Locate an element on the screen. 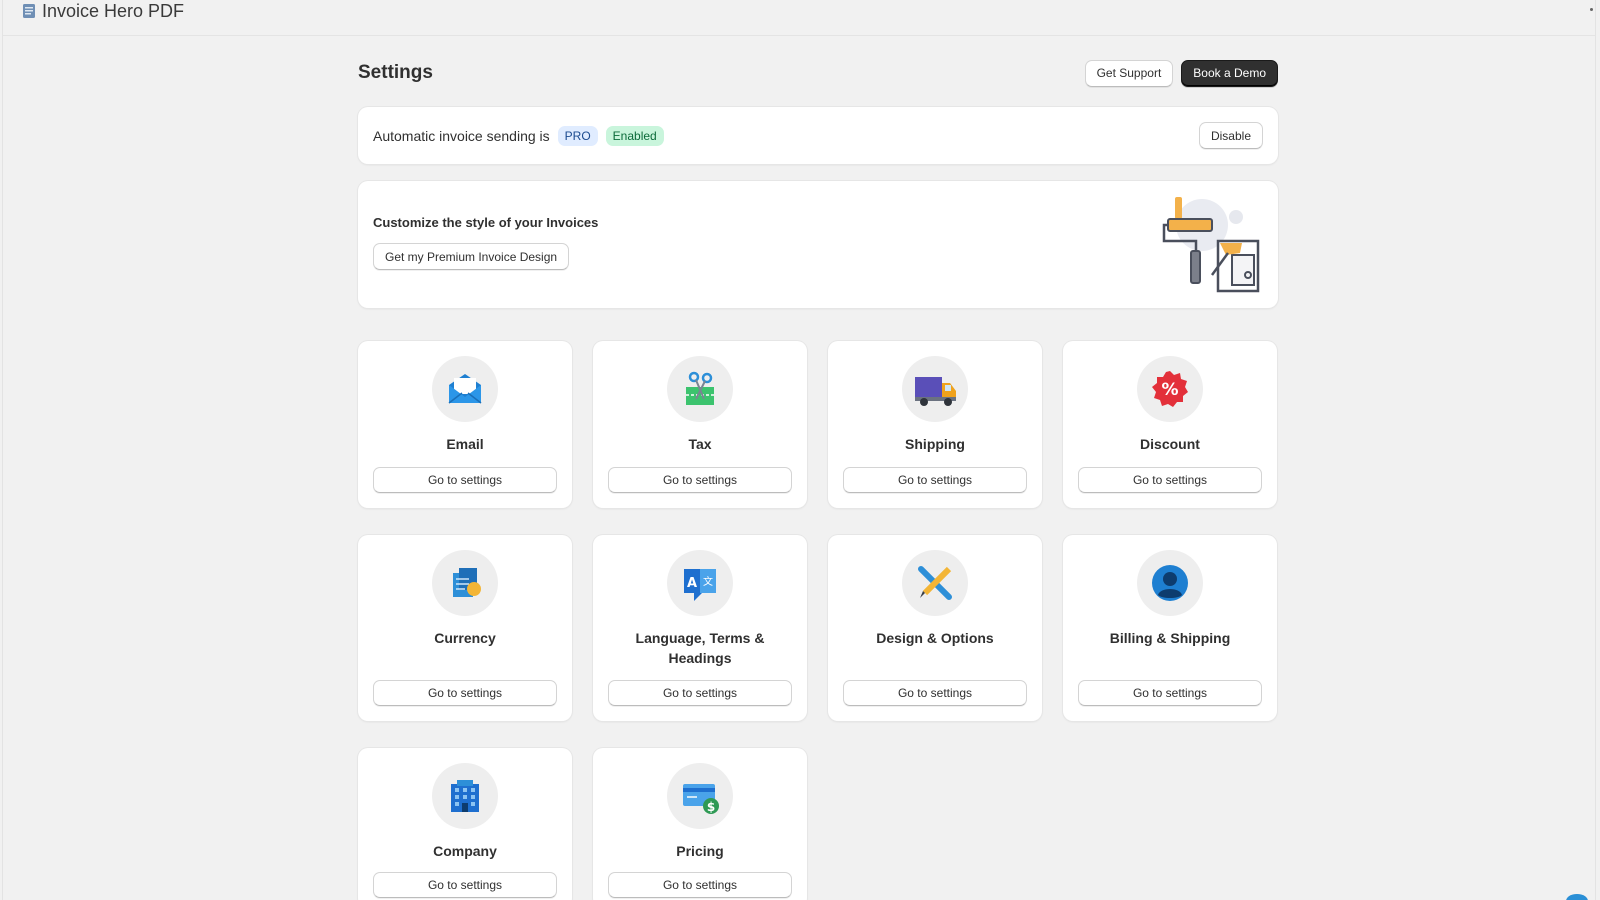  app-title: Invoice Hero PDF is located at coordinates (113, 11).